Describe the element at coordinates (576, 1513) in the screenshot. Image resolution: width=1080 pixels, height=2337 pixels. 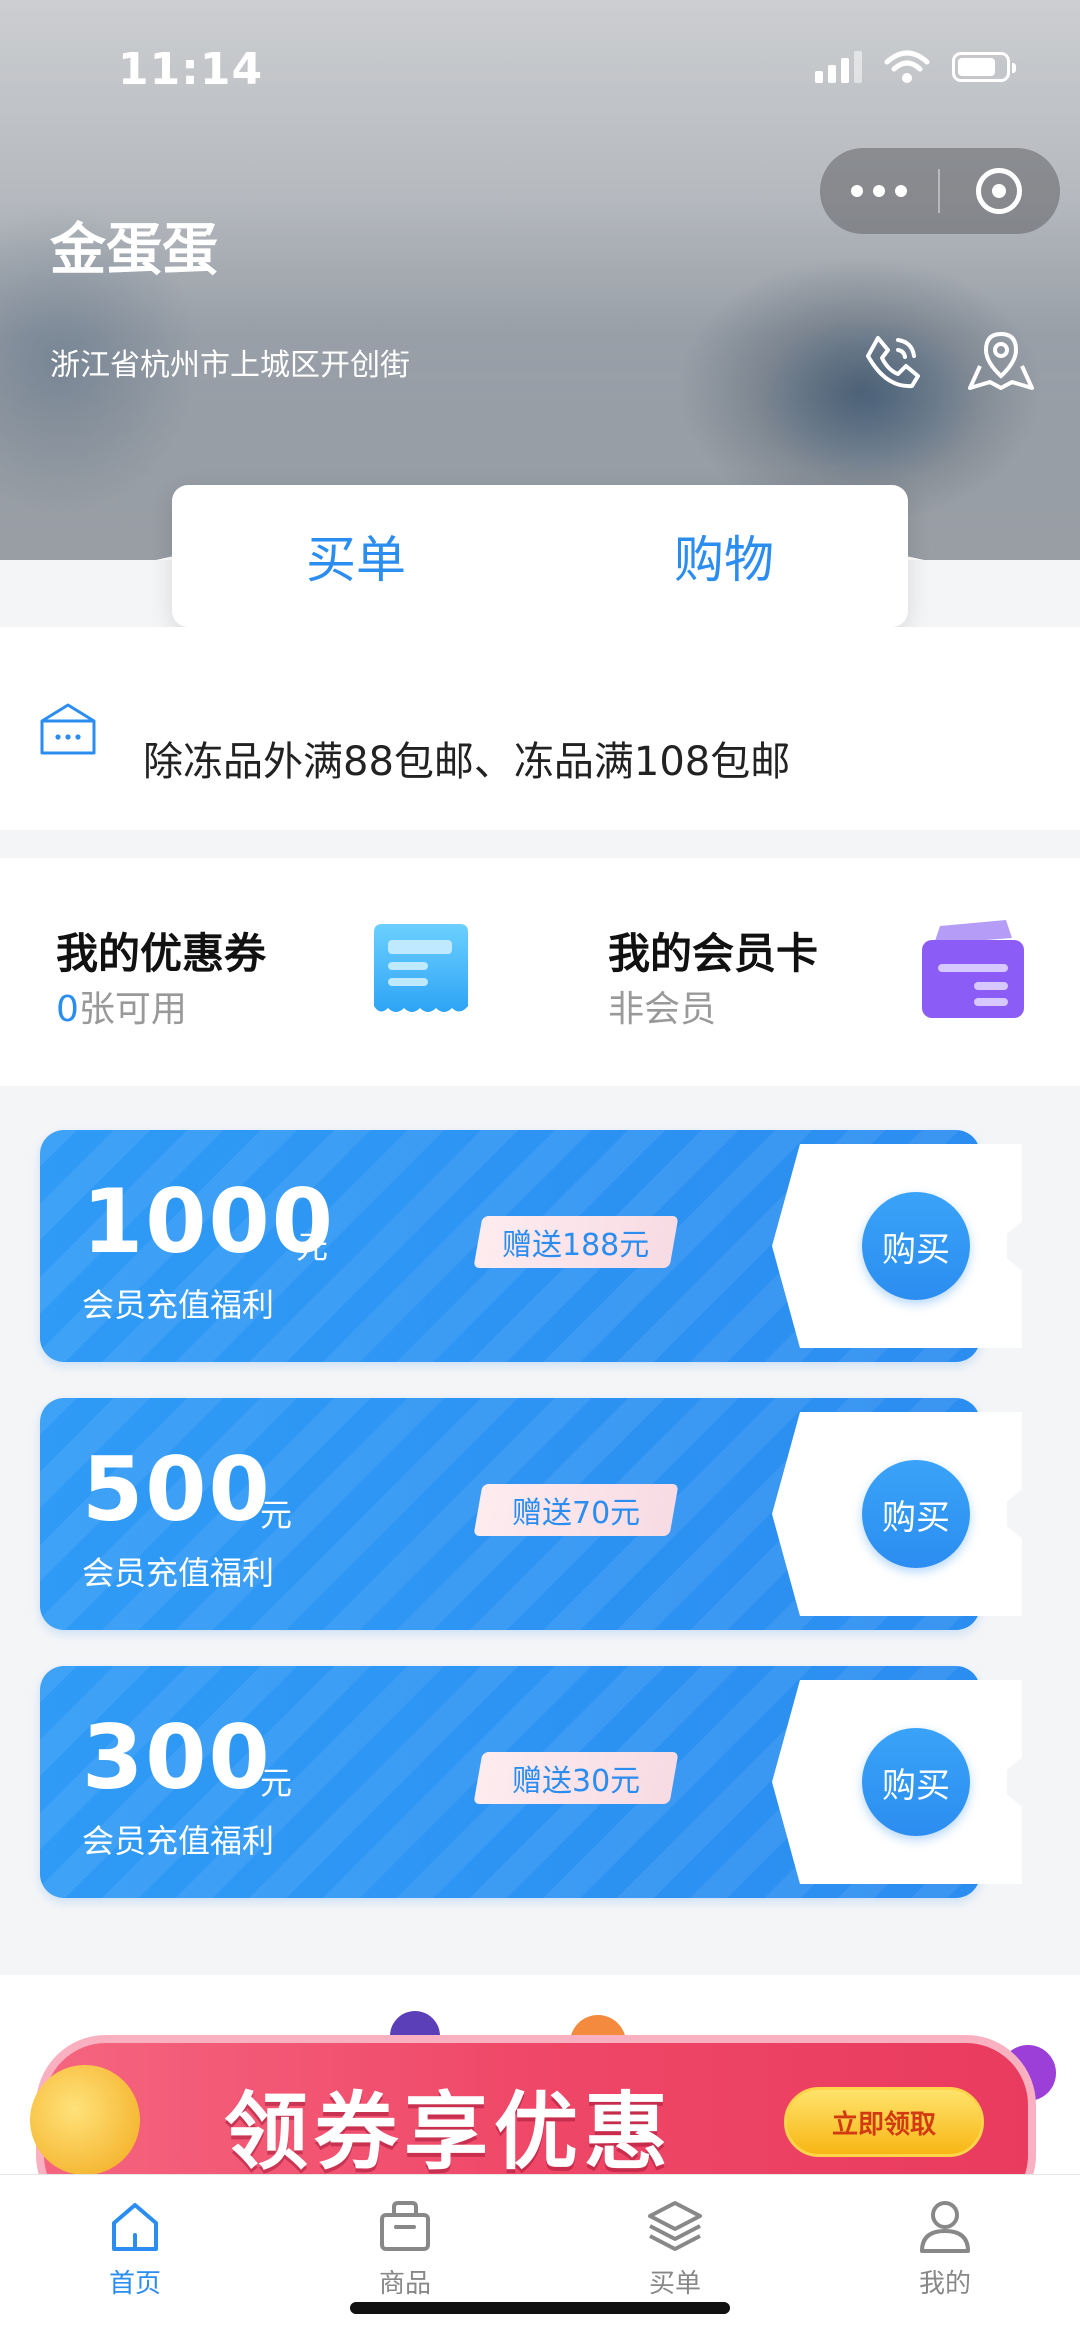
I see `bonus-text: 赠送70元` at that location.